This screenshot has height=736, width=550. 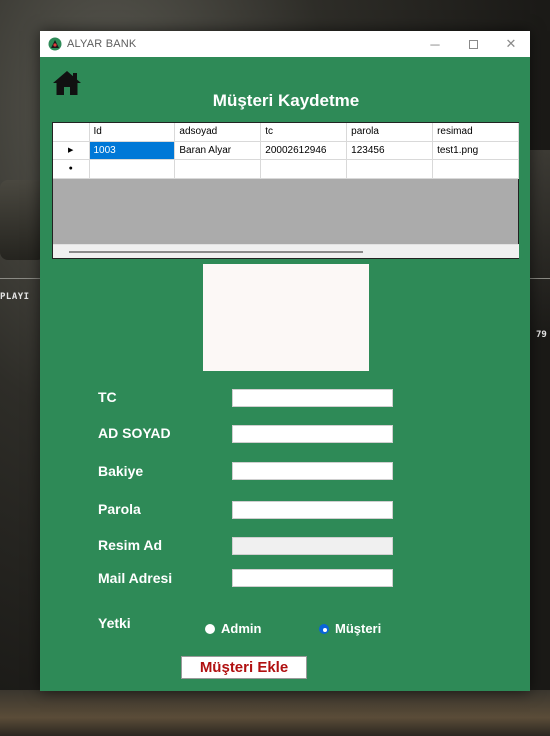 I want to click on grid-column-header: adsoyad, so click(x=218, y=132).